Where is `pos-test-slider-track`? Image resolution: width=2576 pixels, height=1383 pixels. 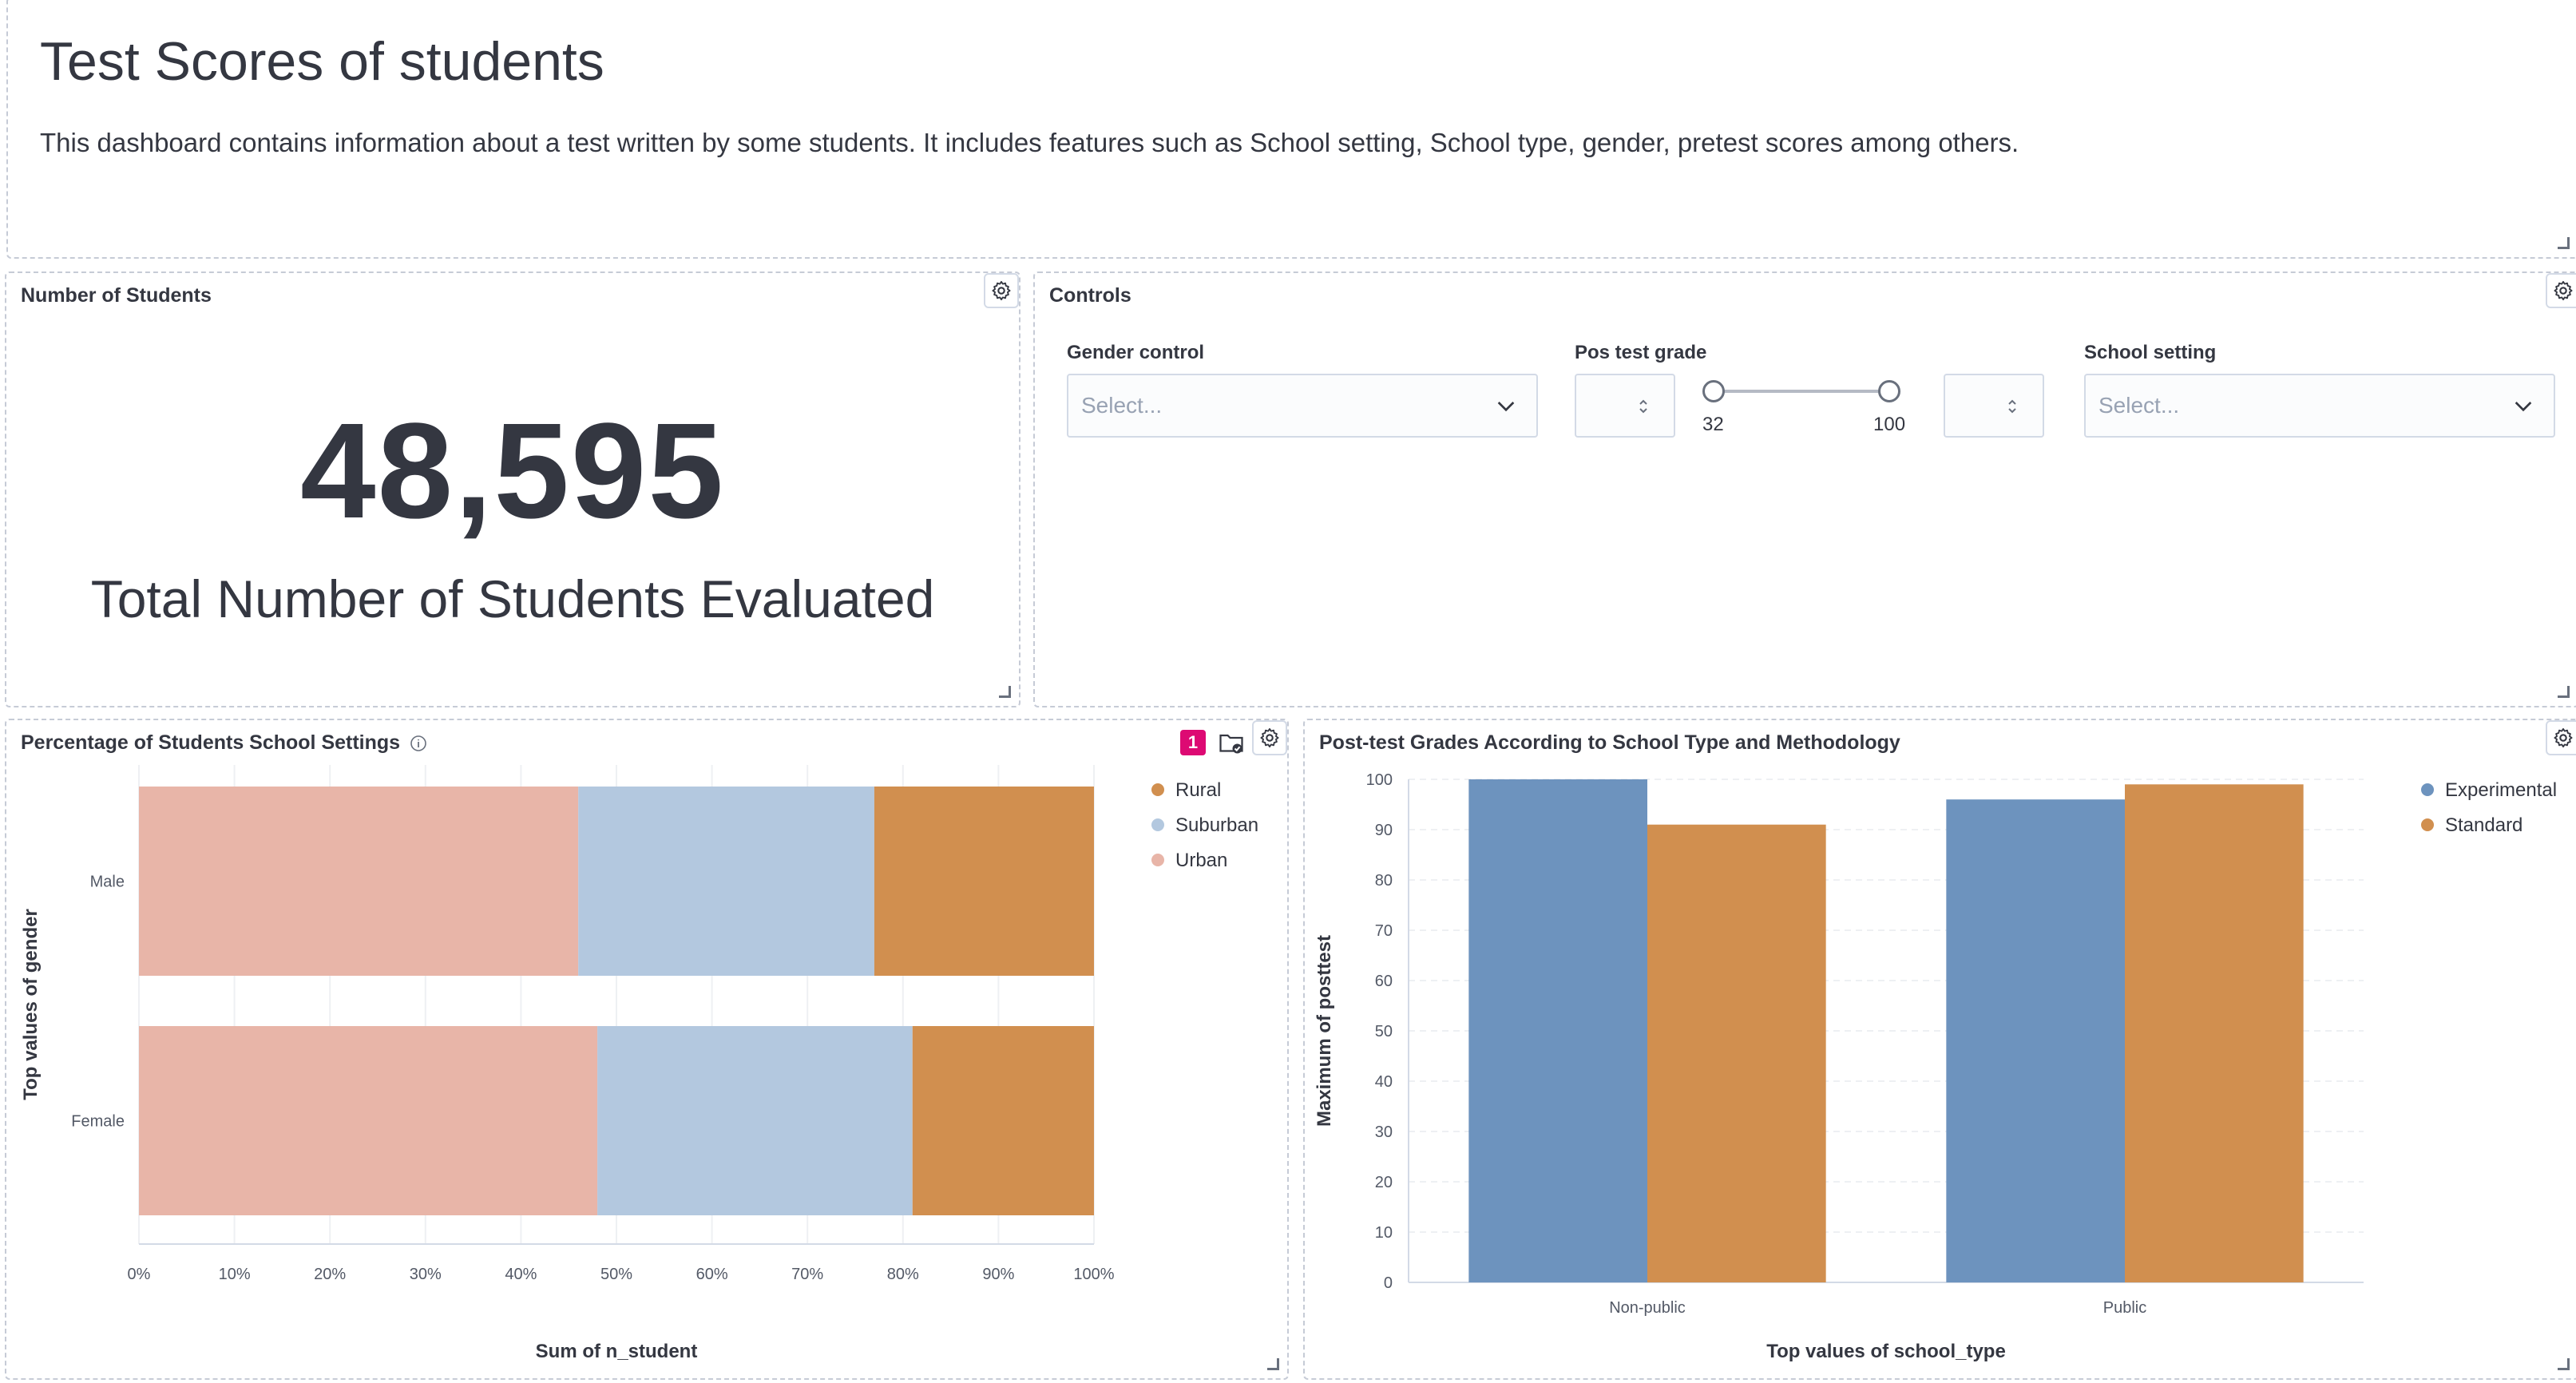
pos-test-slider-track is located at coordinates (1808, 391).